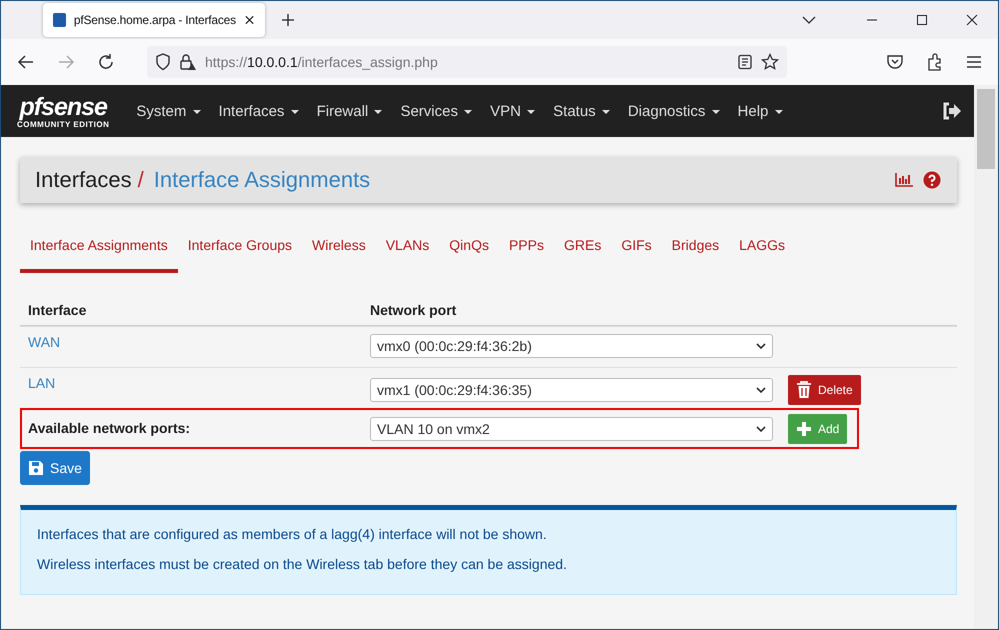  I want to click on tab: Bridges, so click(696, 253).